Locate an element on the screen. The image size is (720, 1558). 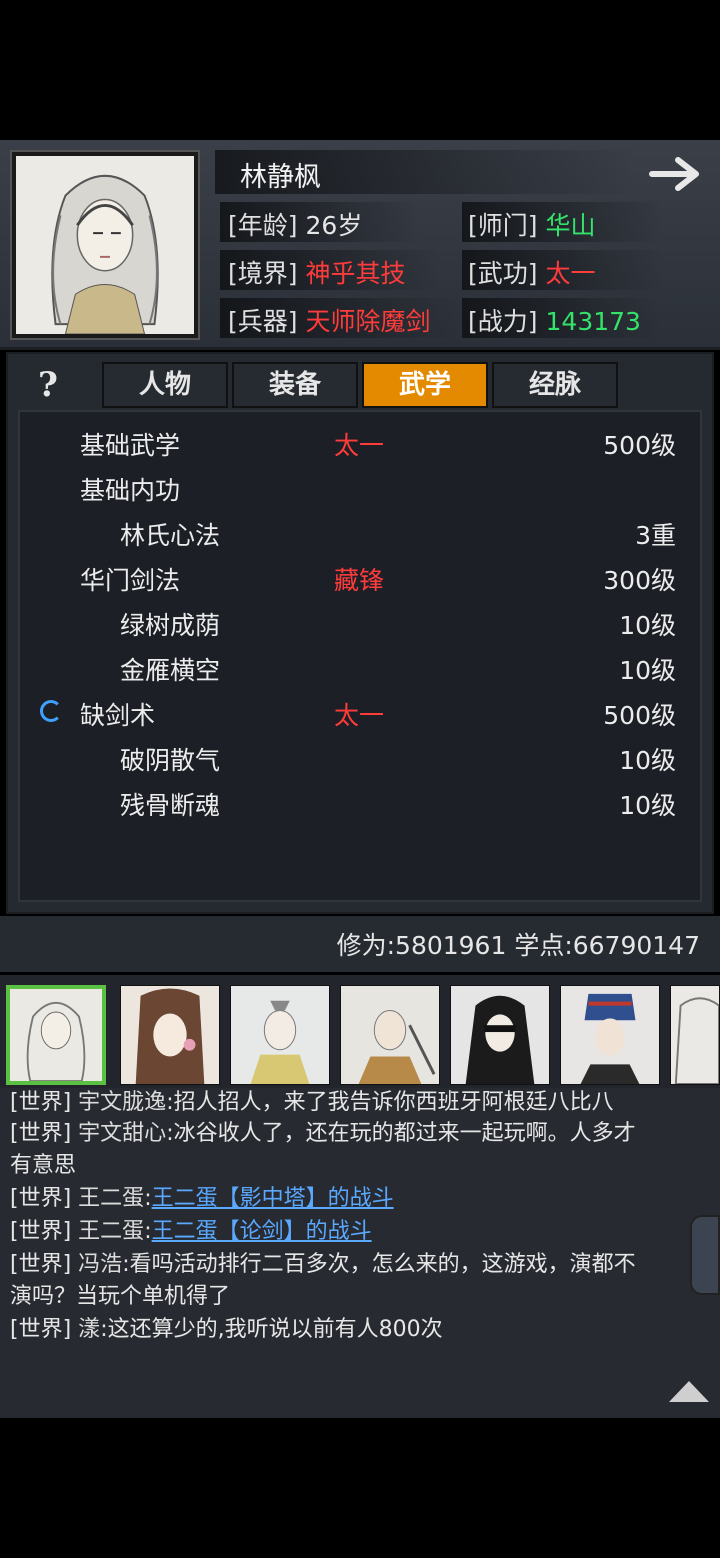
character-portrait is located at coordinates (105, 245).